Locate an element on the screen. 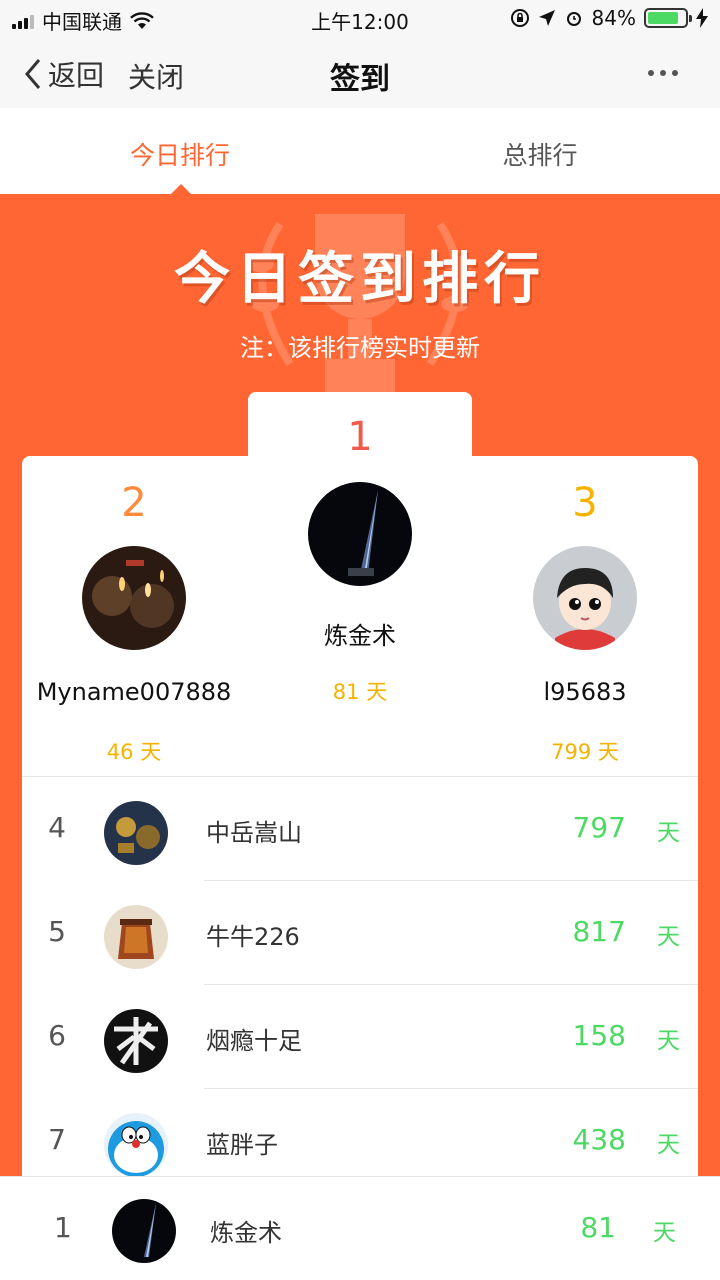 The width and height of the screenshot is (720, 1280). my-count: 81 is located at coordinates (598, 1227).